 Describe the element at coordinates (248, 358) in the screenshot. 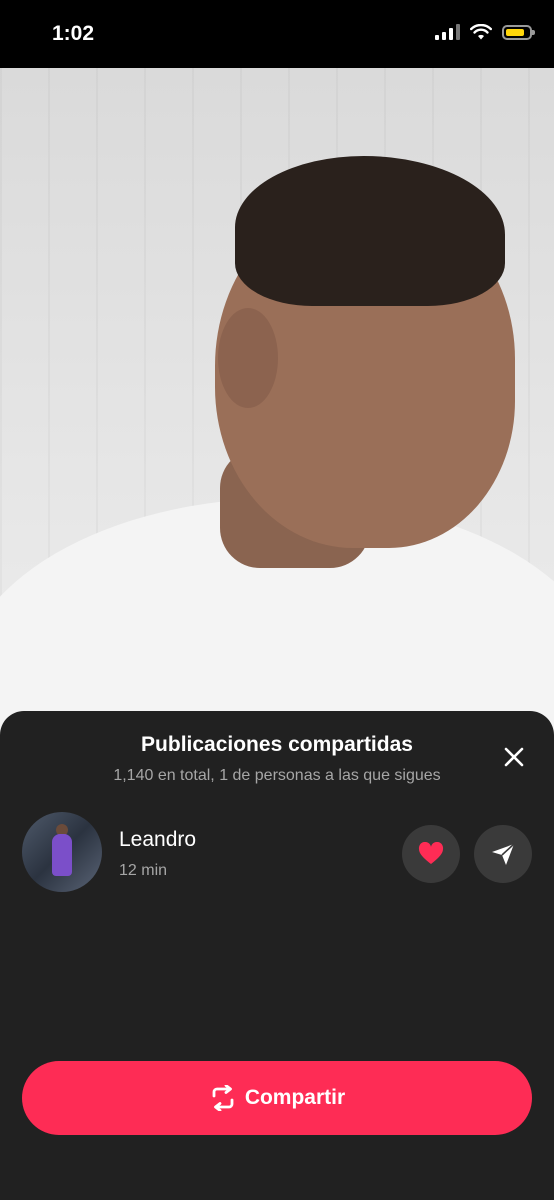

I see `video-person-ear` at that location.